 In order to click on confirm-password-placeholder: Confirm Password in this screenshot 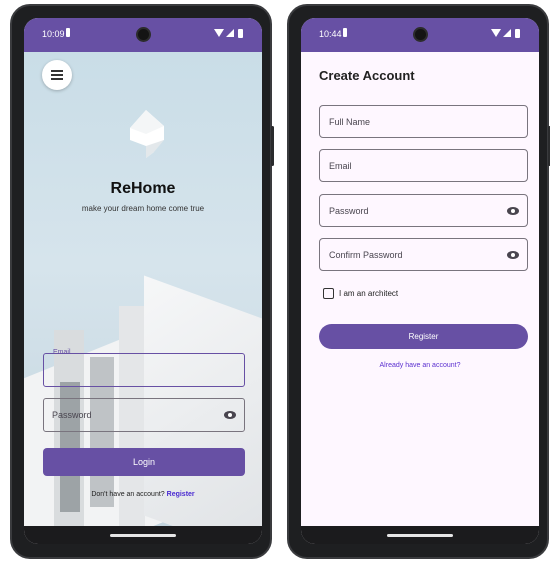, I will do `click(366, 255)`.